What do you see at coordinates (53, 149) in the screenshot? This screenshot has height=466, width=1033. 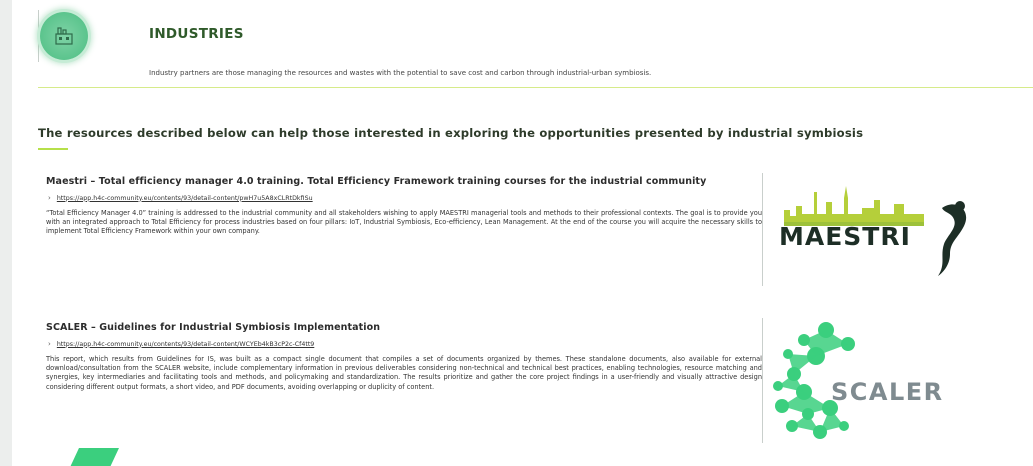 I see `intro-accent-bar` at bounding box center [53, 149].